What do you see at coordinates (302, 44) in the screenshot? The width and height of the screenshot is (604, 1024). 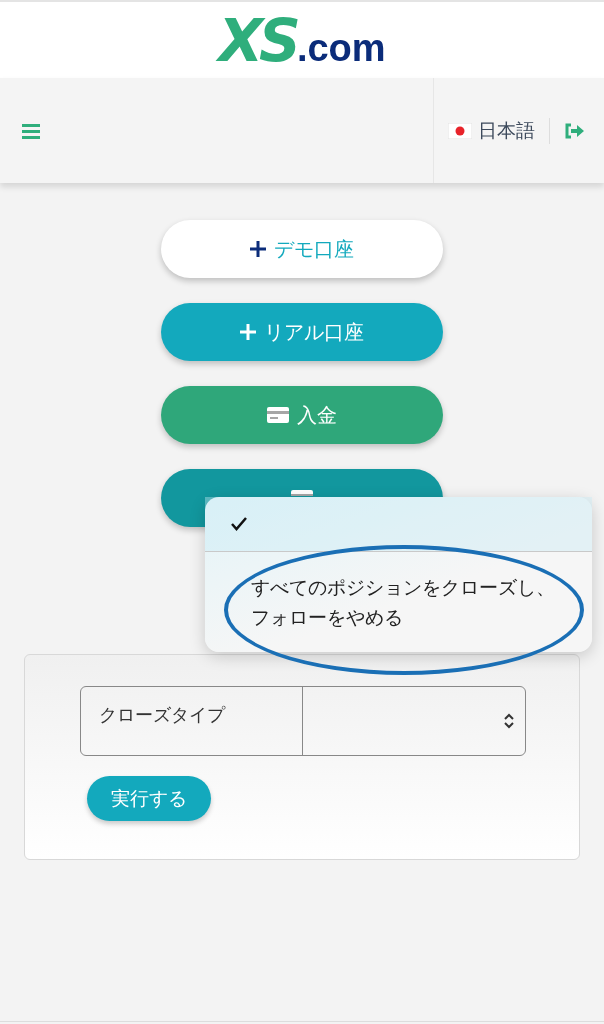 I see `logo: XS.com` at bounding box center [302, 44].